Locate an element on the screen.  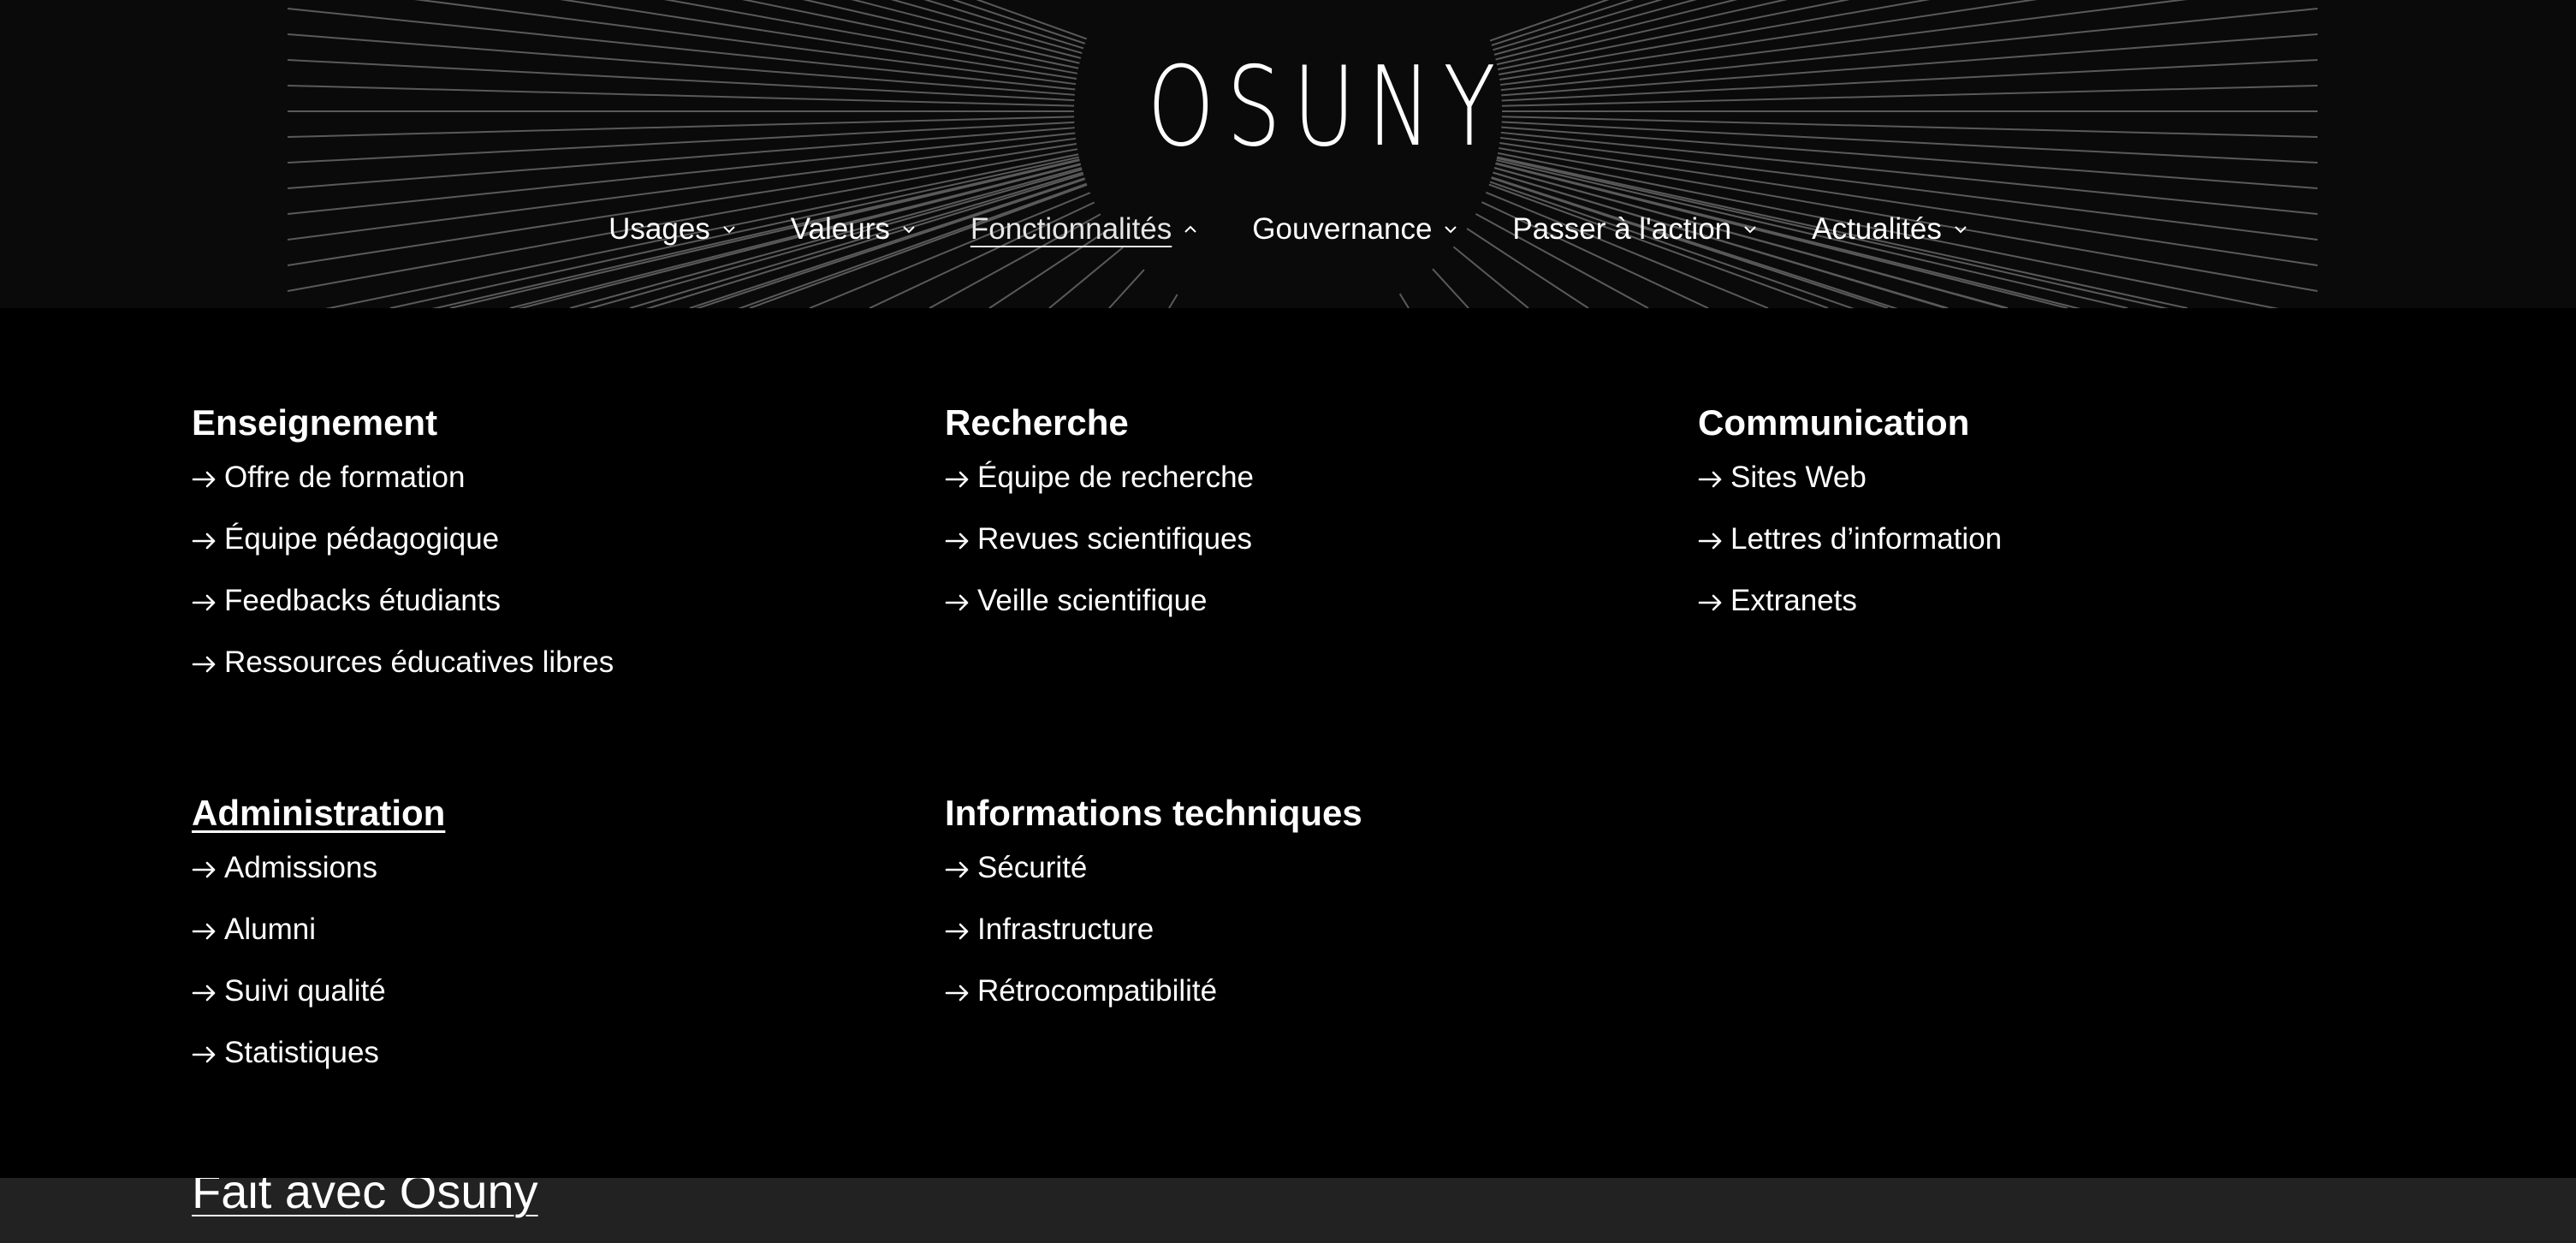
nav-item-label: Valeurs is located at coordinates (840, 229).